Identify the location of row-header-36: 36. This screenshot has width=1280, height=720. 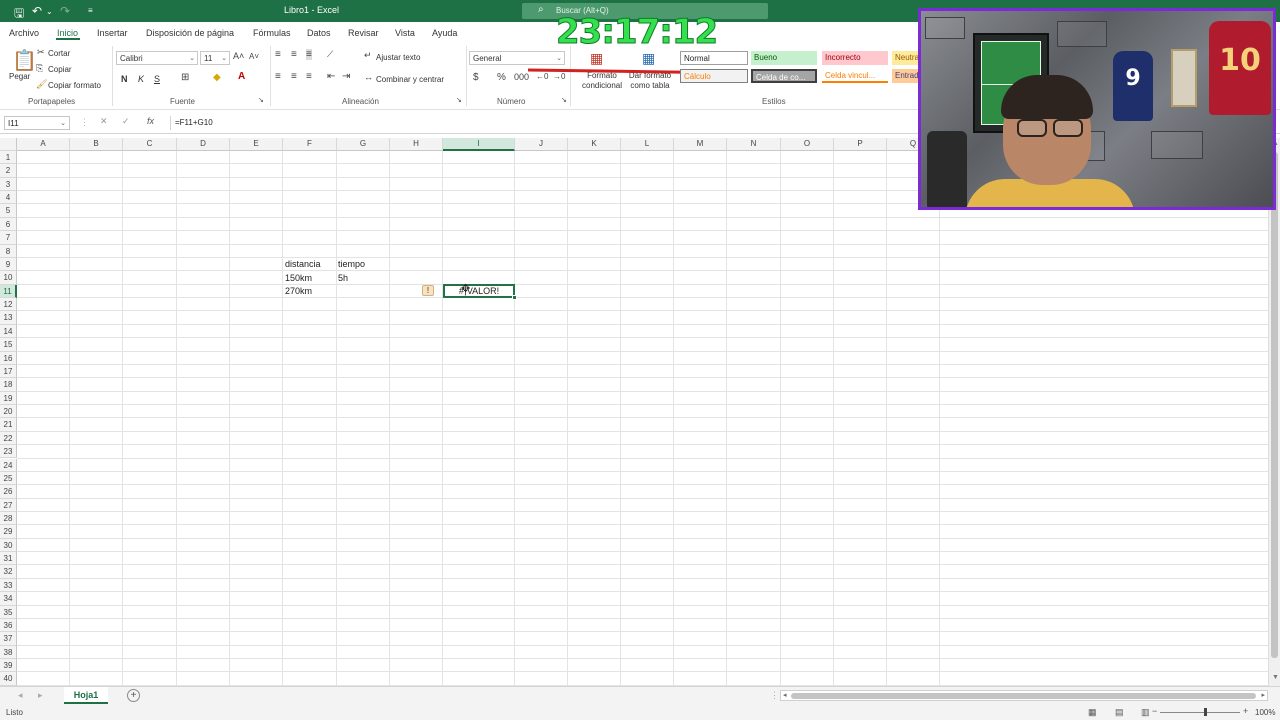
(8, 625).